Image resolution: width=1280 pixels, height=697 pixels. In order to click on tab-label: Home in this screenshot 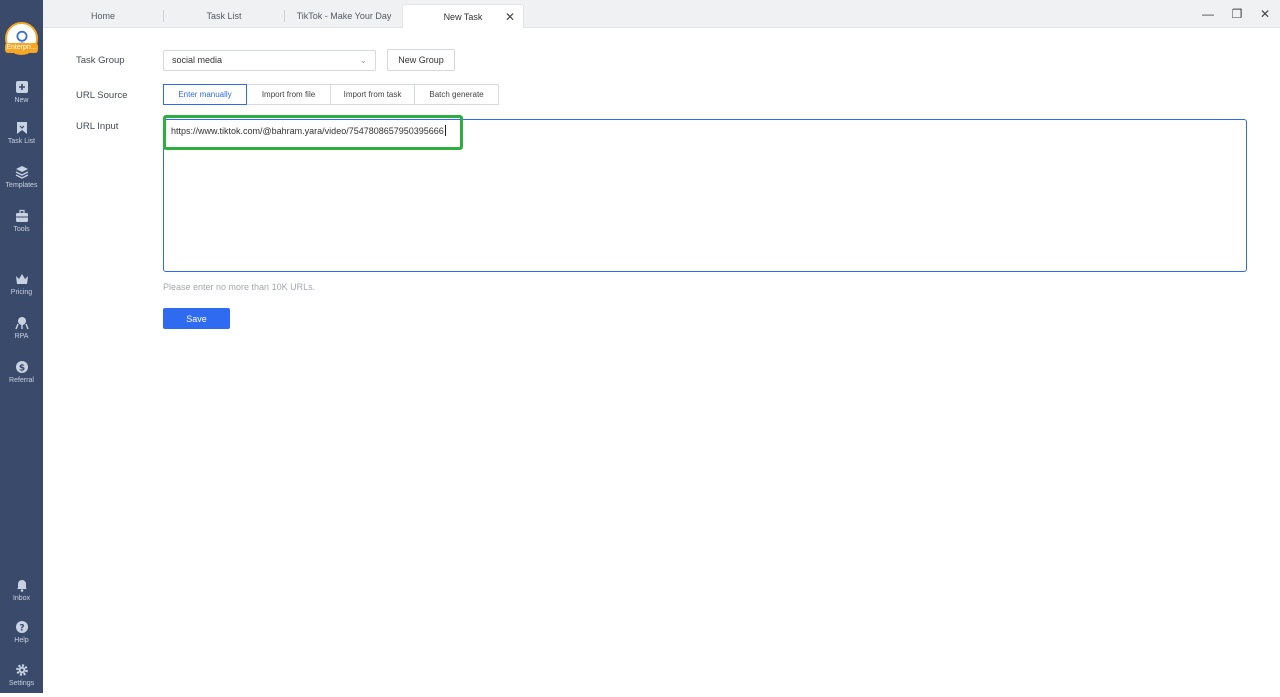, I will do `click(102, 16)`.